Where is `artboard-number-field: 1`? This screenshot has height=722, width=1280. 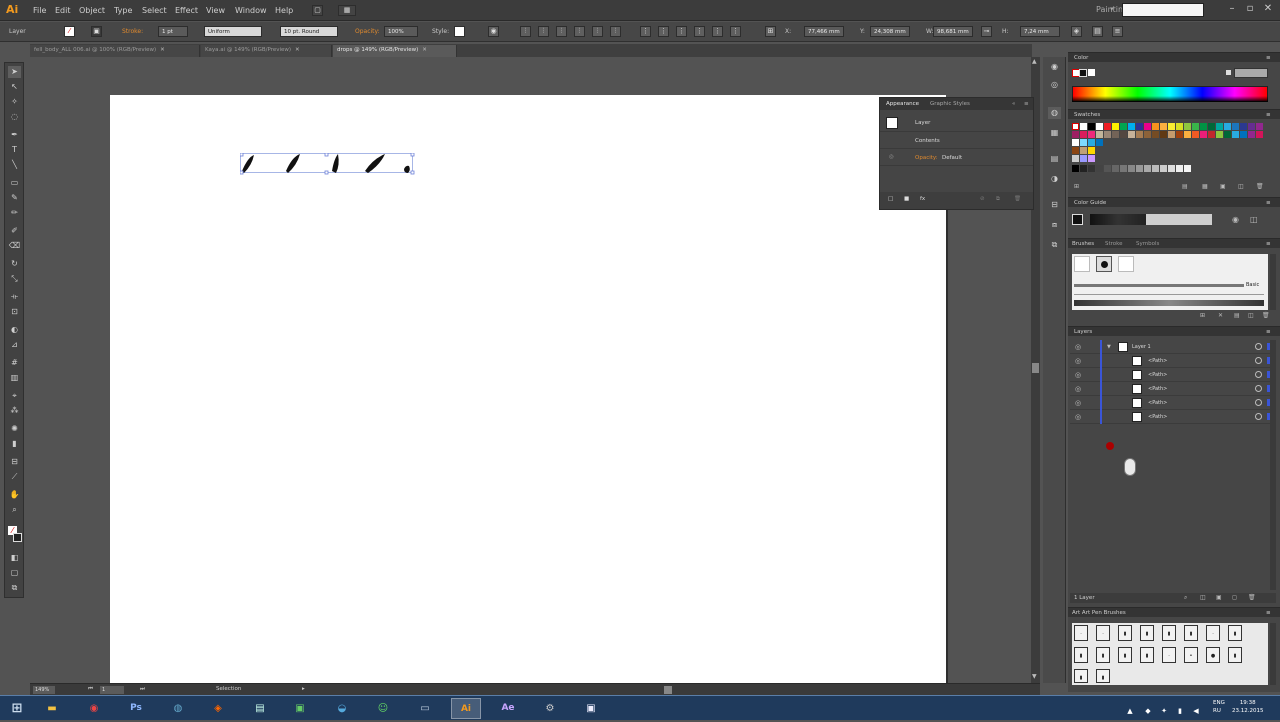
artboard-number-field: 1 is located at coordinates (112, 690).